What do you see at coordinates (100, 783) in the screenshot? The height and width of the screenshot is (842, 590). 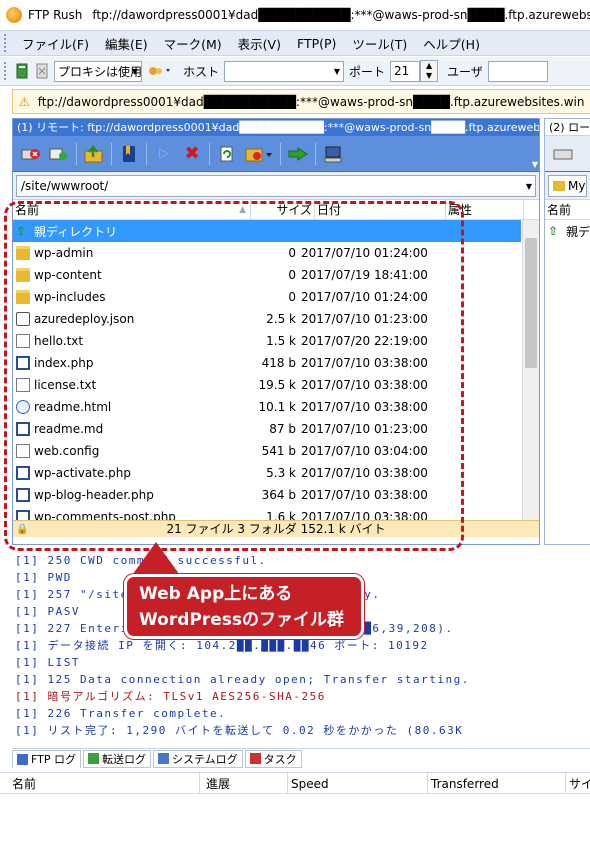 I see `transfer-column-name: 名前` at bounding box center [100, 783].